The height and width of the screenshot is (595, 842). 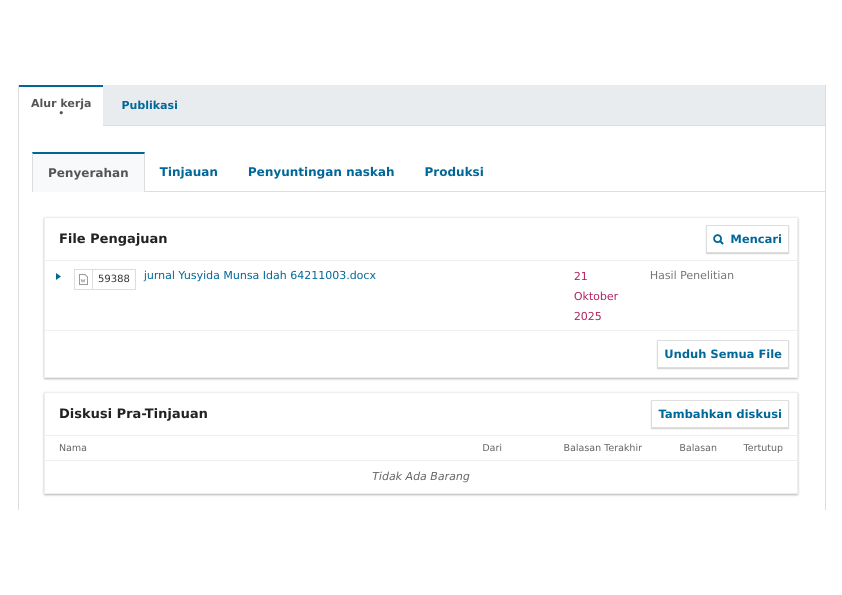 What do you see at coordinates (762, 448) in the screenshot?
I see `column-header: Tertutup` at bounding box center [762, 448].